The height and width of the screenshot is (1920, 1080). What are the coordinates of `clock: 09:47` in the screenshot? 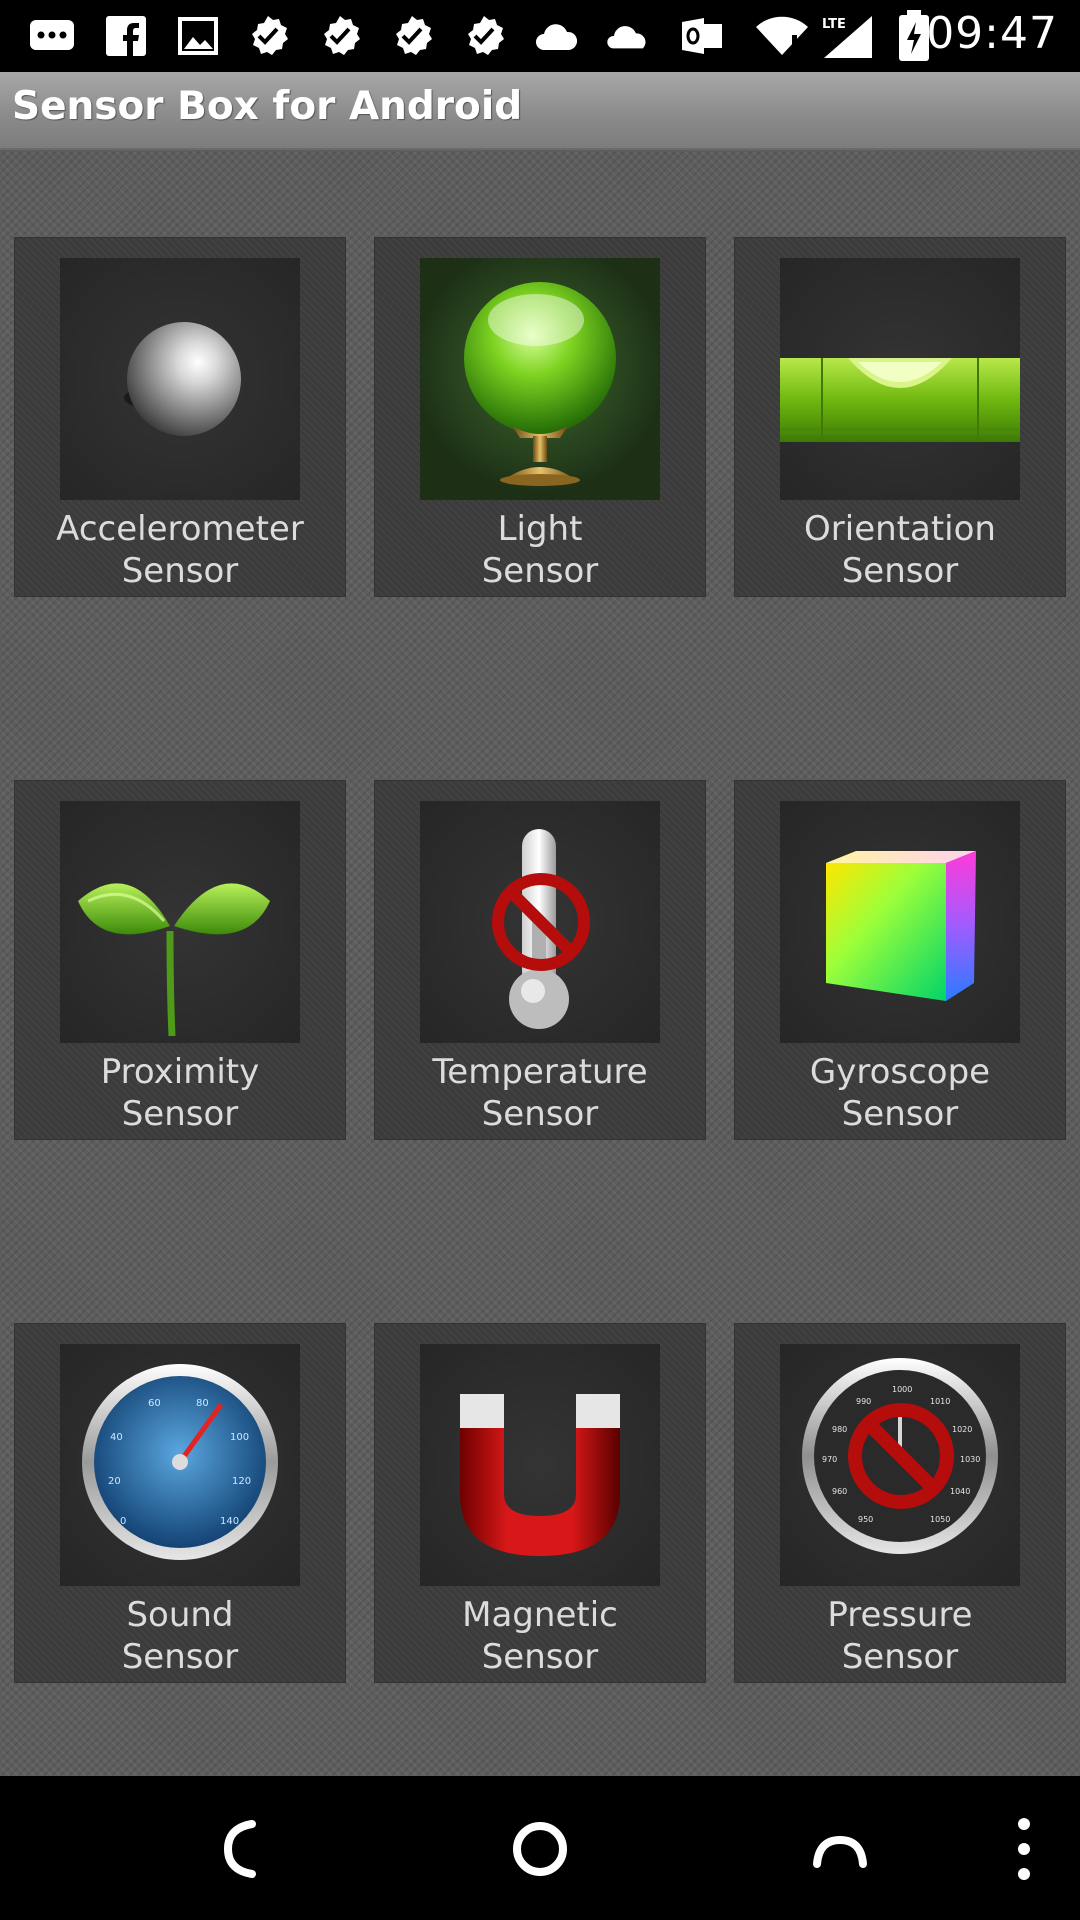 It's located at (992, 33).